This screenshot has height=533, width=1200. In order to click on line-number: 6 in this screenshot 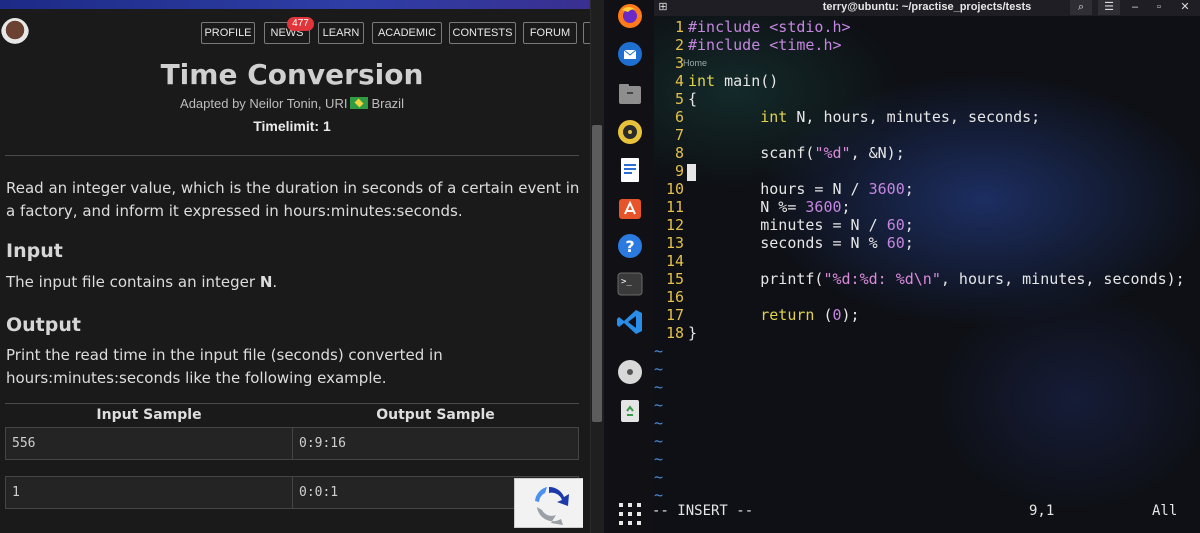, I will do `click(679, 117)`.